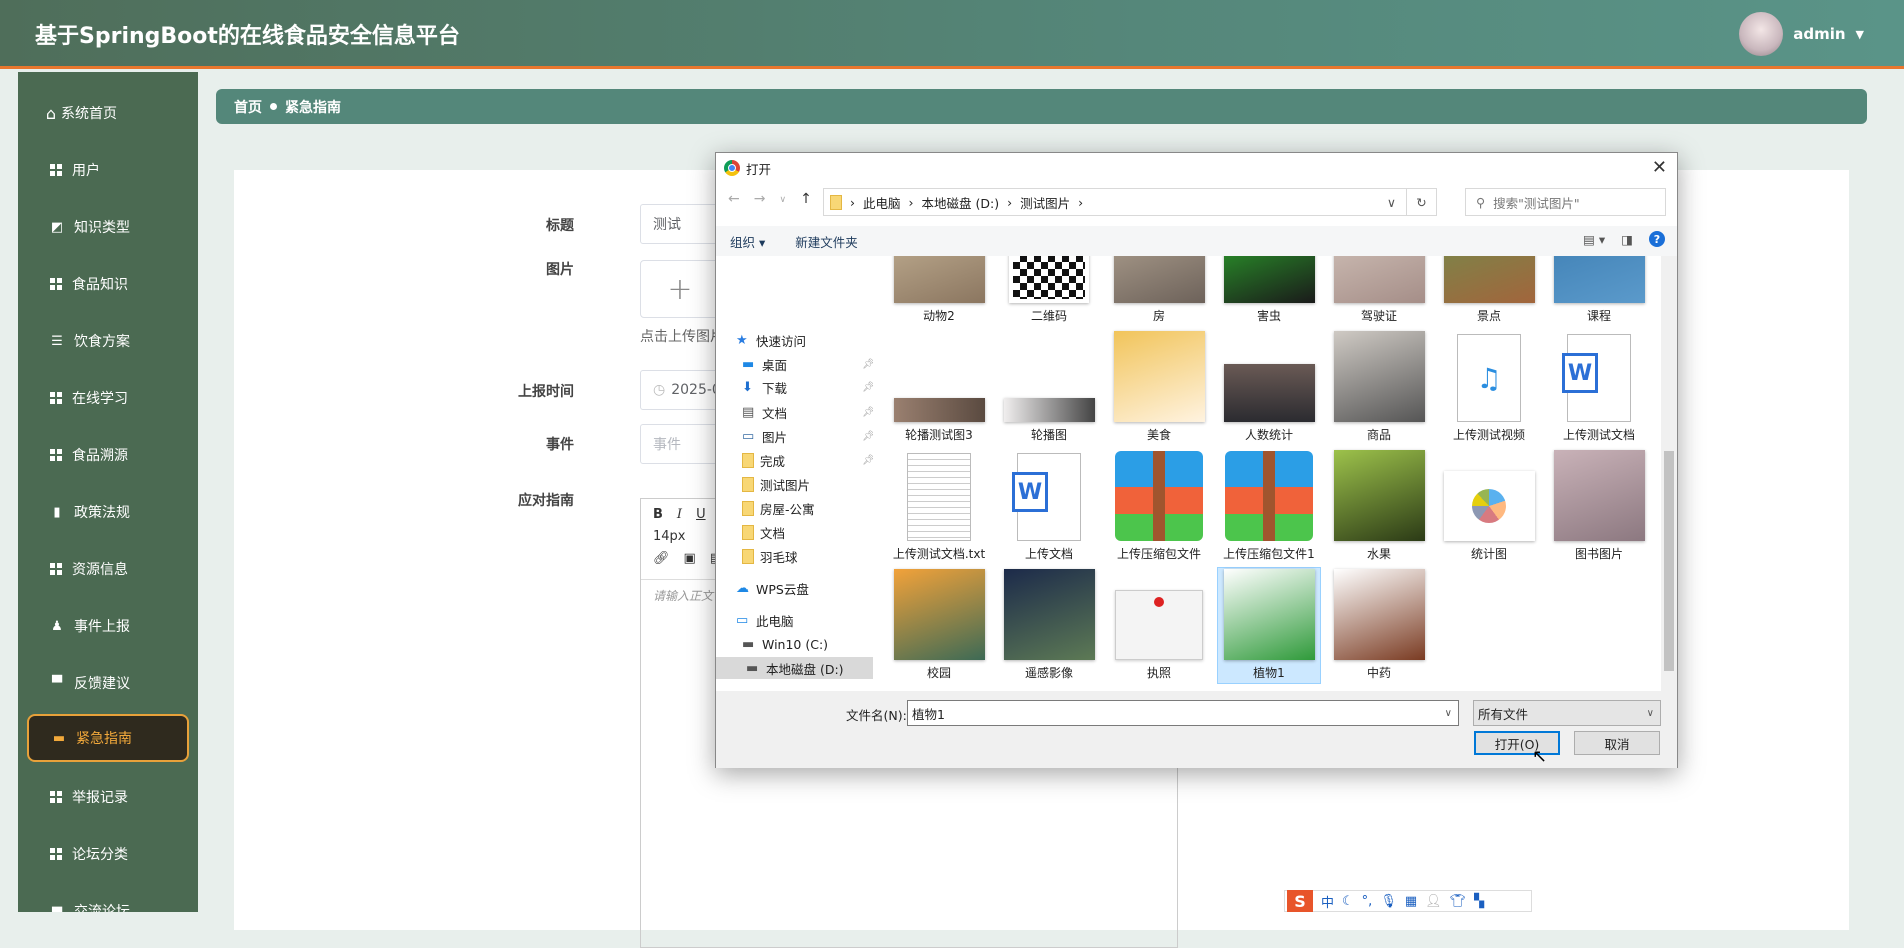 This screenshot has height=948, width=1904. Describe the element at coordinates (760, 199) in the screenshot. I see `forward-arrow-icon: →` at that location.